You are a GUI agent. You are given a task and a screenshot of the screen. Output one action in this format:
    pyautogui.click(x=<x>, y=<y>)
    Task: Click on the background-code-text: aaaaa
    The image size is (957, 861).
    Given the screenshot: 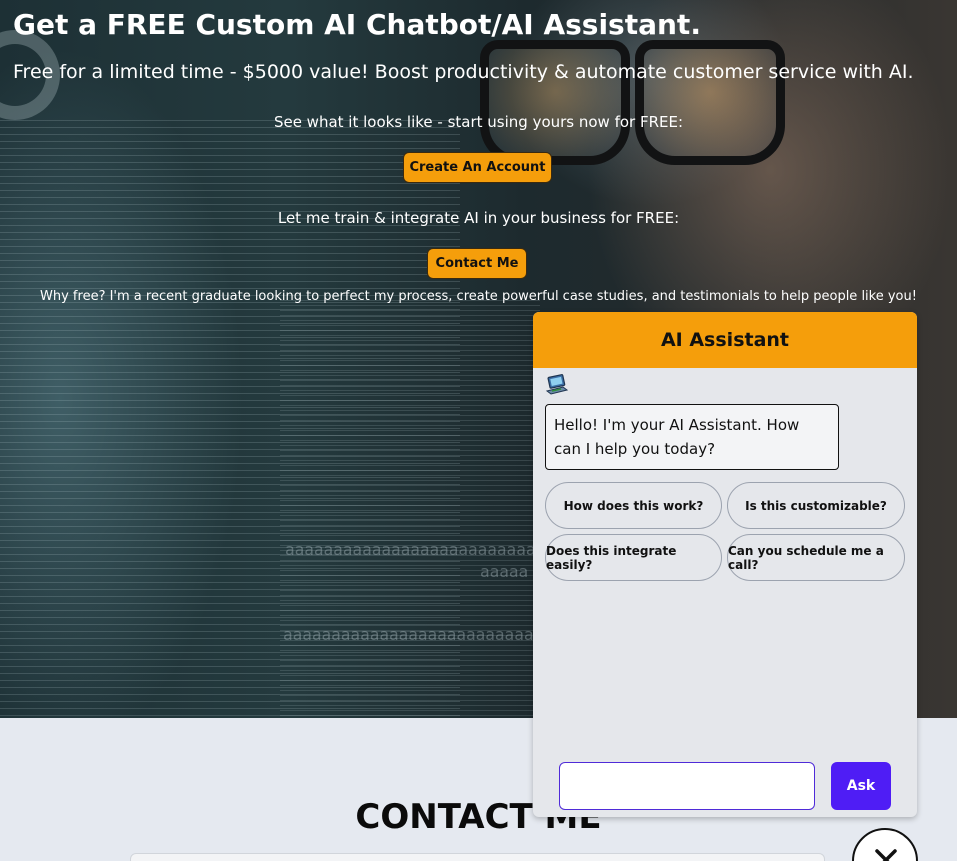 What is the action you would take?
    pyautogui.click(x=504, y=571)
    